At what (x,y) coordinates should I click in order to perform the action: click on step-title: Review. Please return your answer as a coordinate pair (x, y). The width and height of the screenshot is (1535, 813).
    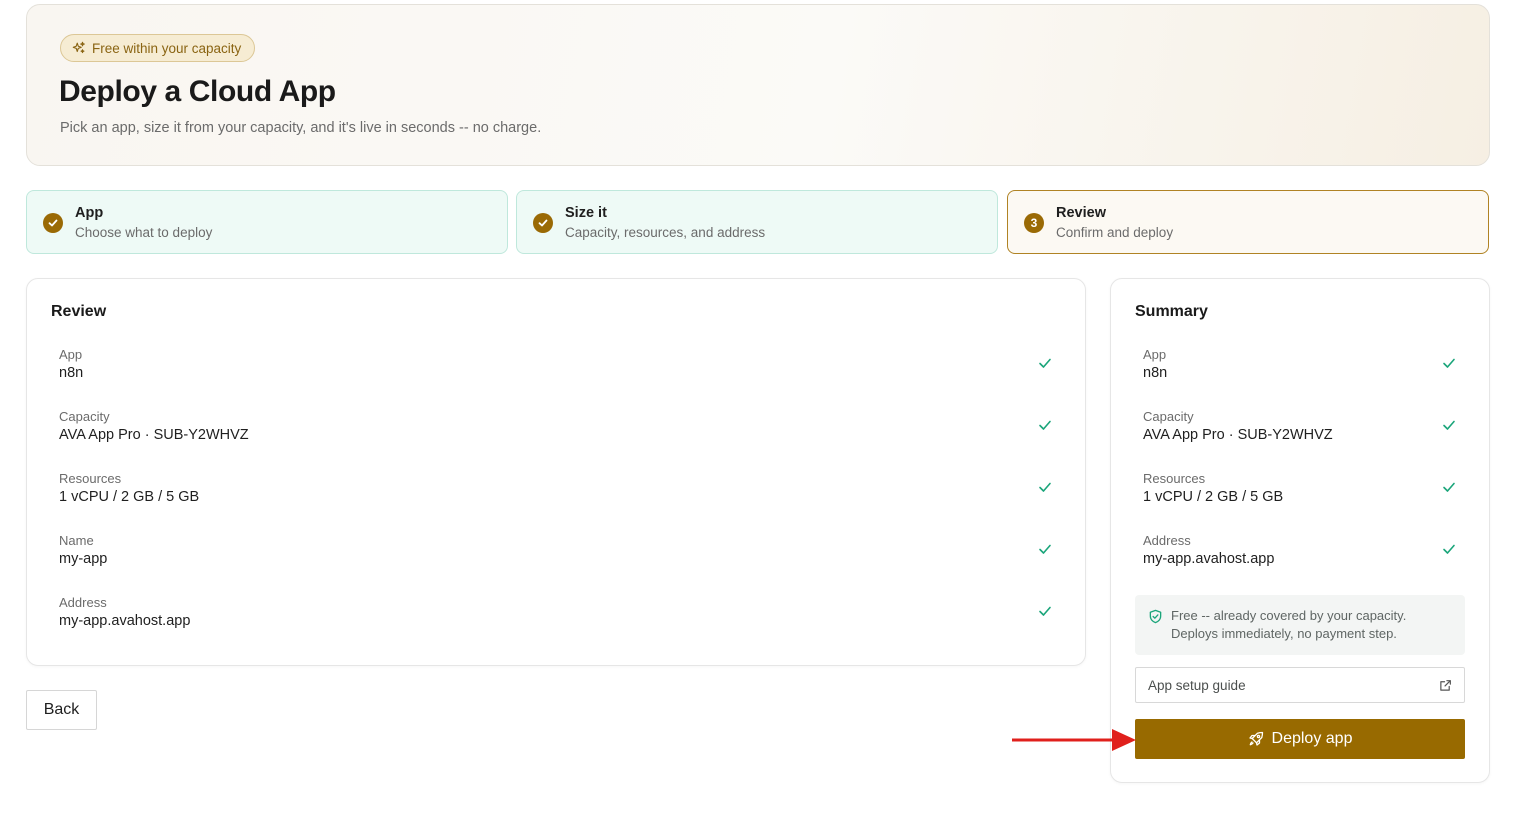
    Looking at the image, I should click on (1081, 213).